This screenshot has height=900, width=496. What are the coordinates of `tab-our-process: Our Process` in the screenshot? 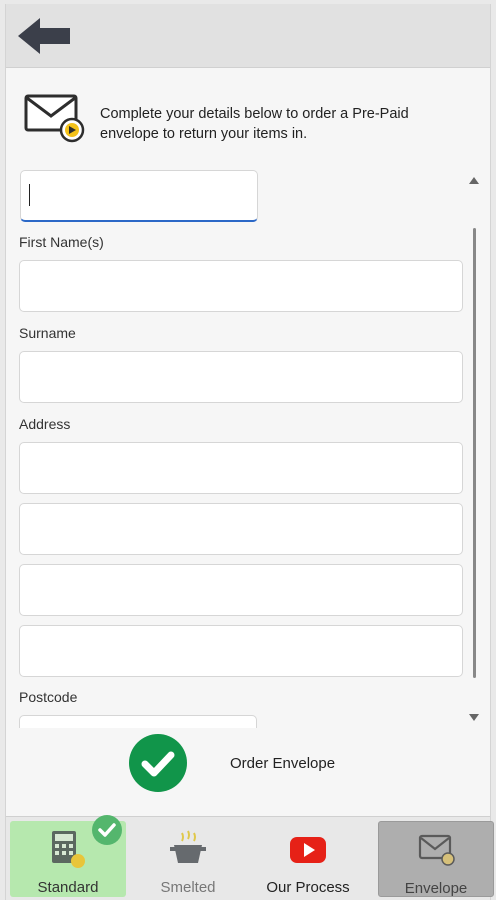 It's located at (308, 859).